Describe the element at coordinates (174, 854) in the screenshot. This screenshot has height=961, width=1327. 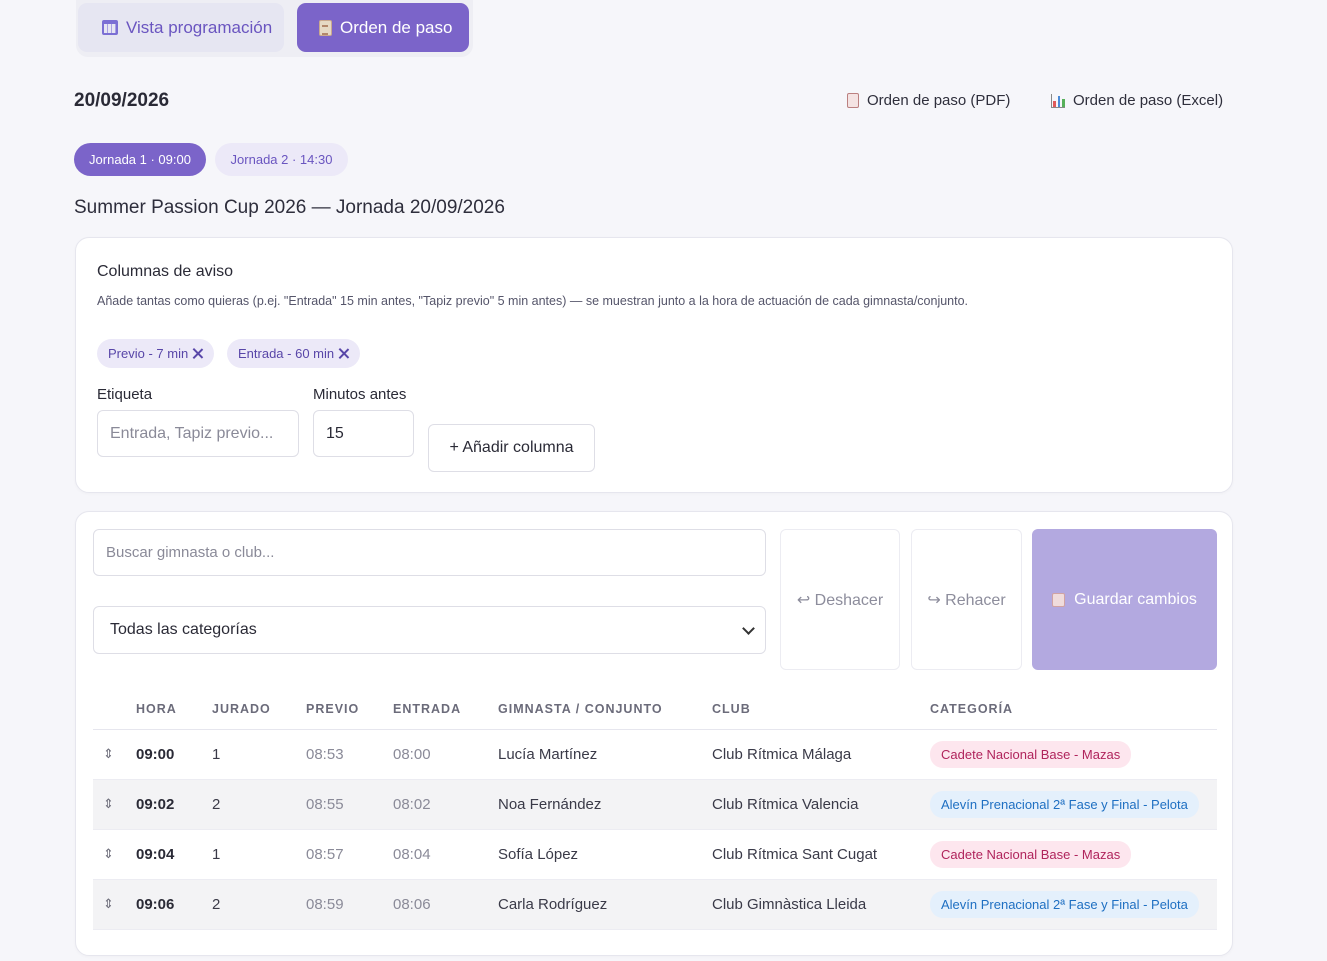
I see `cell-hora: 09:04` at that location.